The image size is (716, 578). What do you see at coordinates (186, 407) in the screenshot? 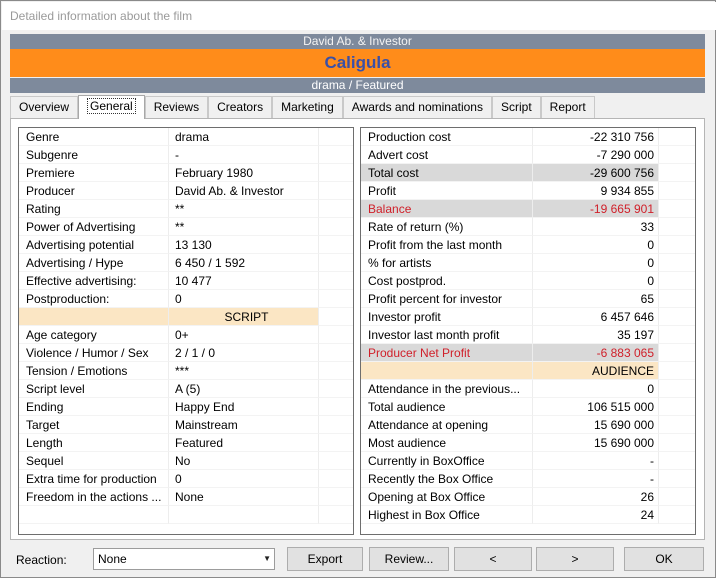
I see `general-info-row: Ending Happy End` at bounding box center [186, 407].